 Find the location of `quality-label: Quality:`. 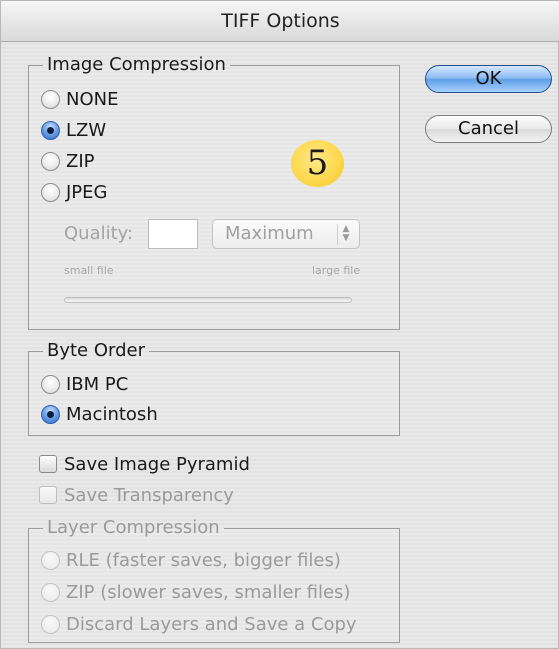

quality-label: Quality: is located at coordinates (99, 233).